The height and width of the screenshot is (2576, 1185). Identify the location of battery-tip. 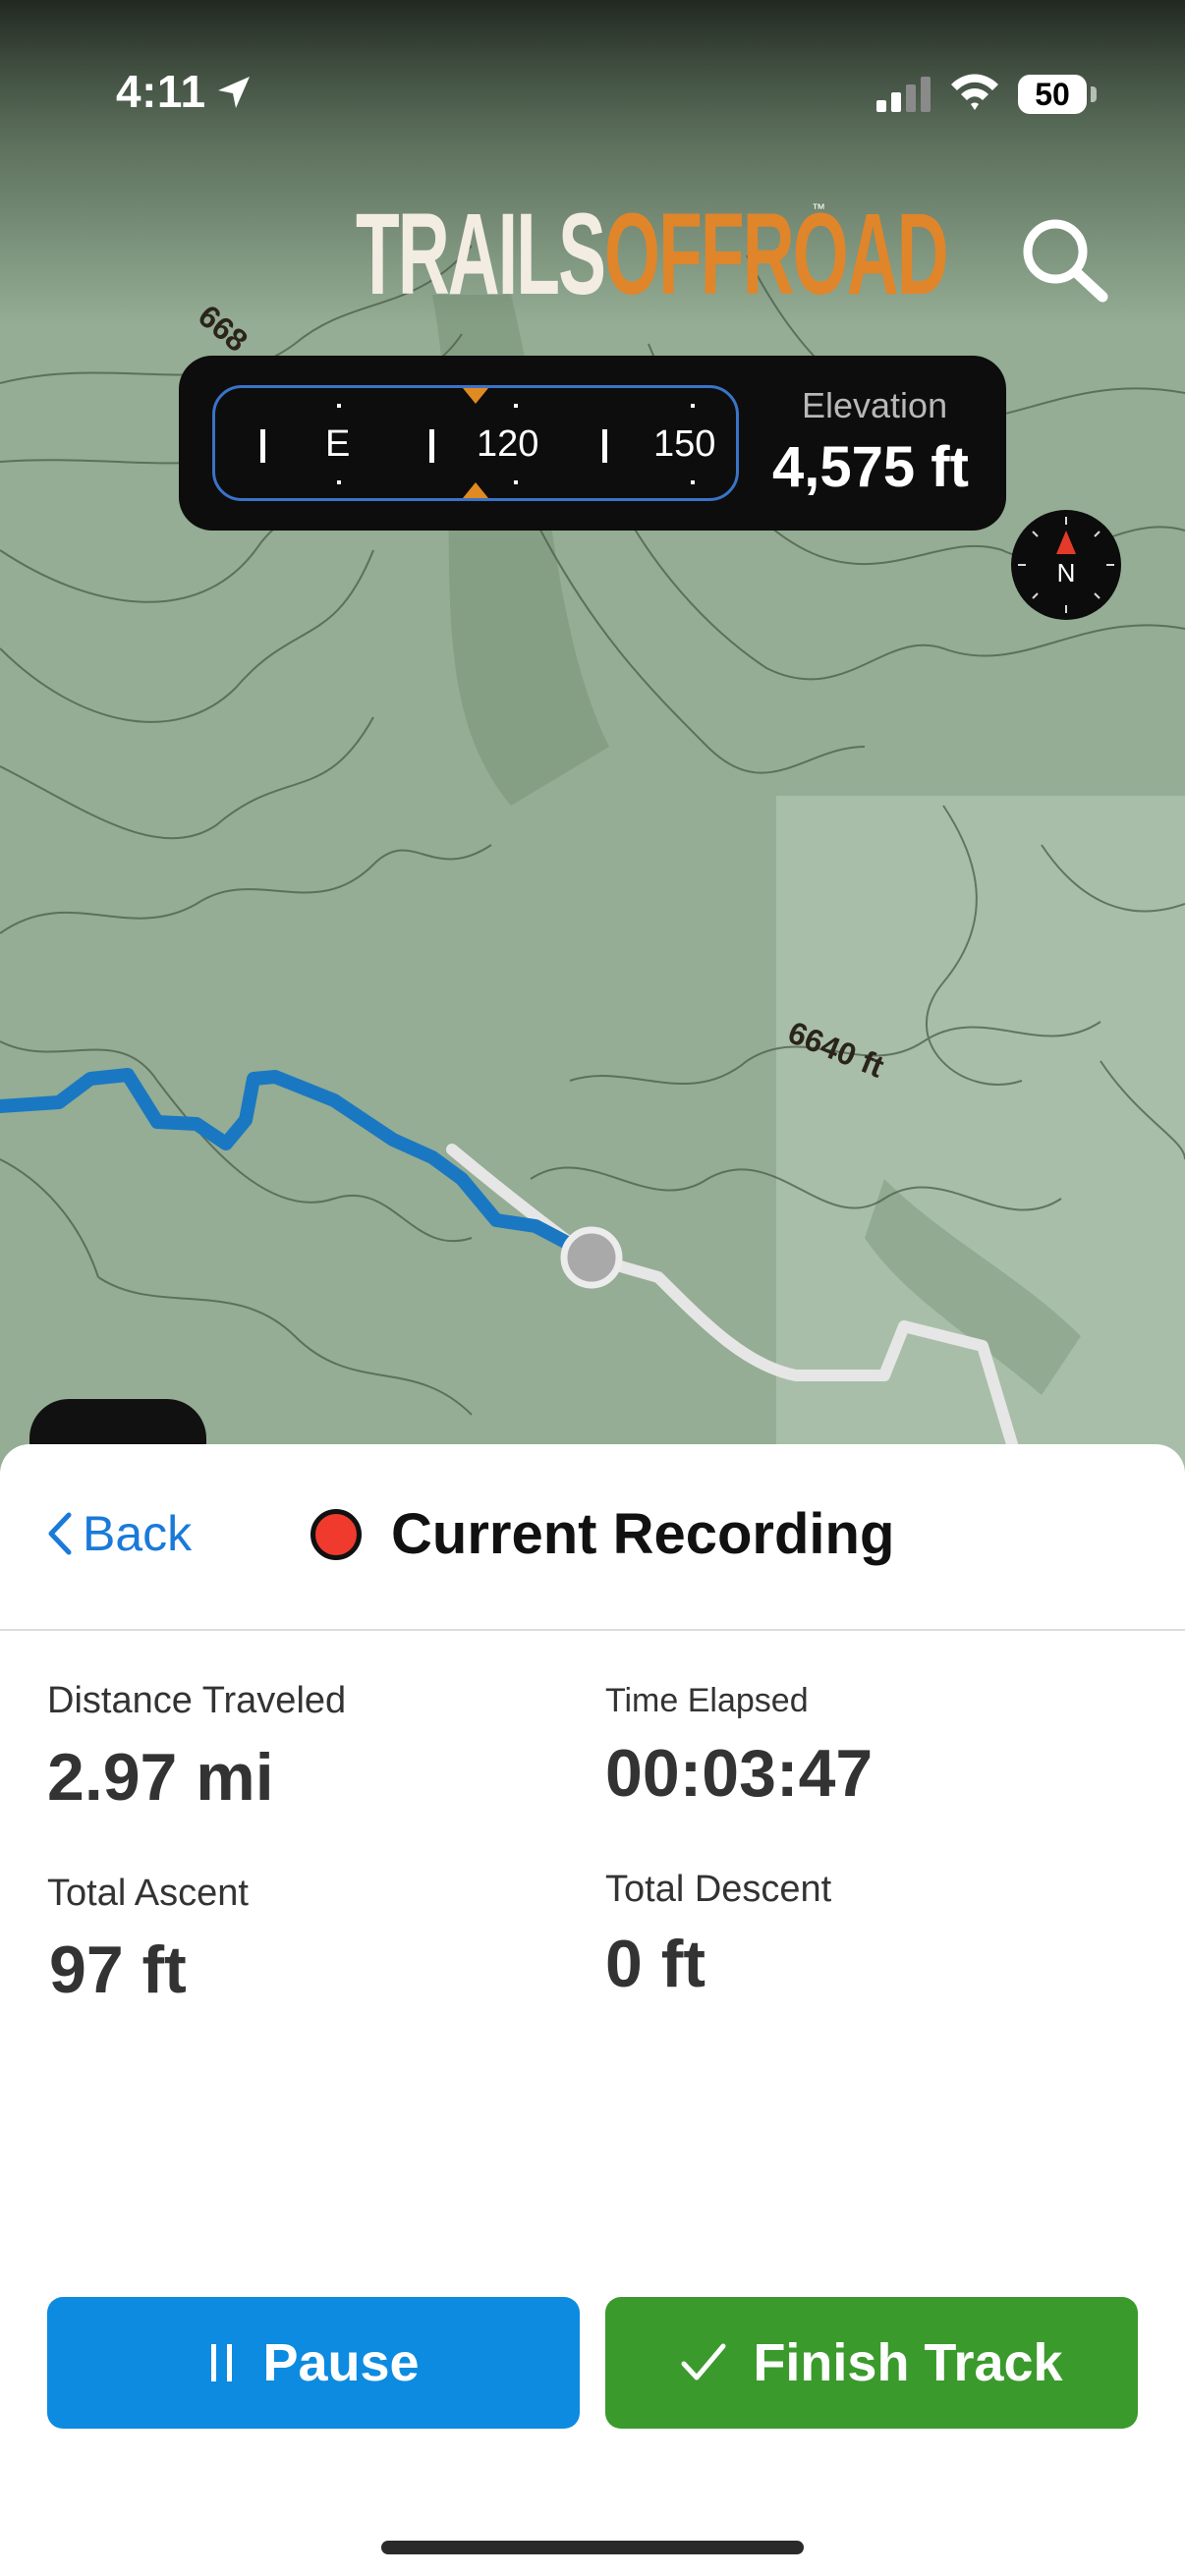
(1094, 94).